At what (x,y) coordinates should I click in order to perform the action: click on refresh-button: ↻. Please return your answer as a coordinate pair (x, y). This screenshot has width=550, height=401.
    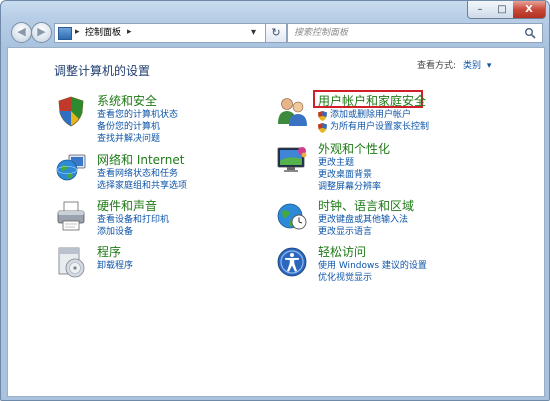
    Looking at the image, I should click on (276, 33).